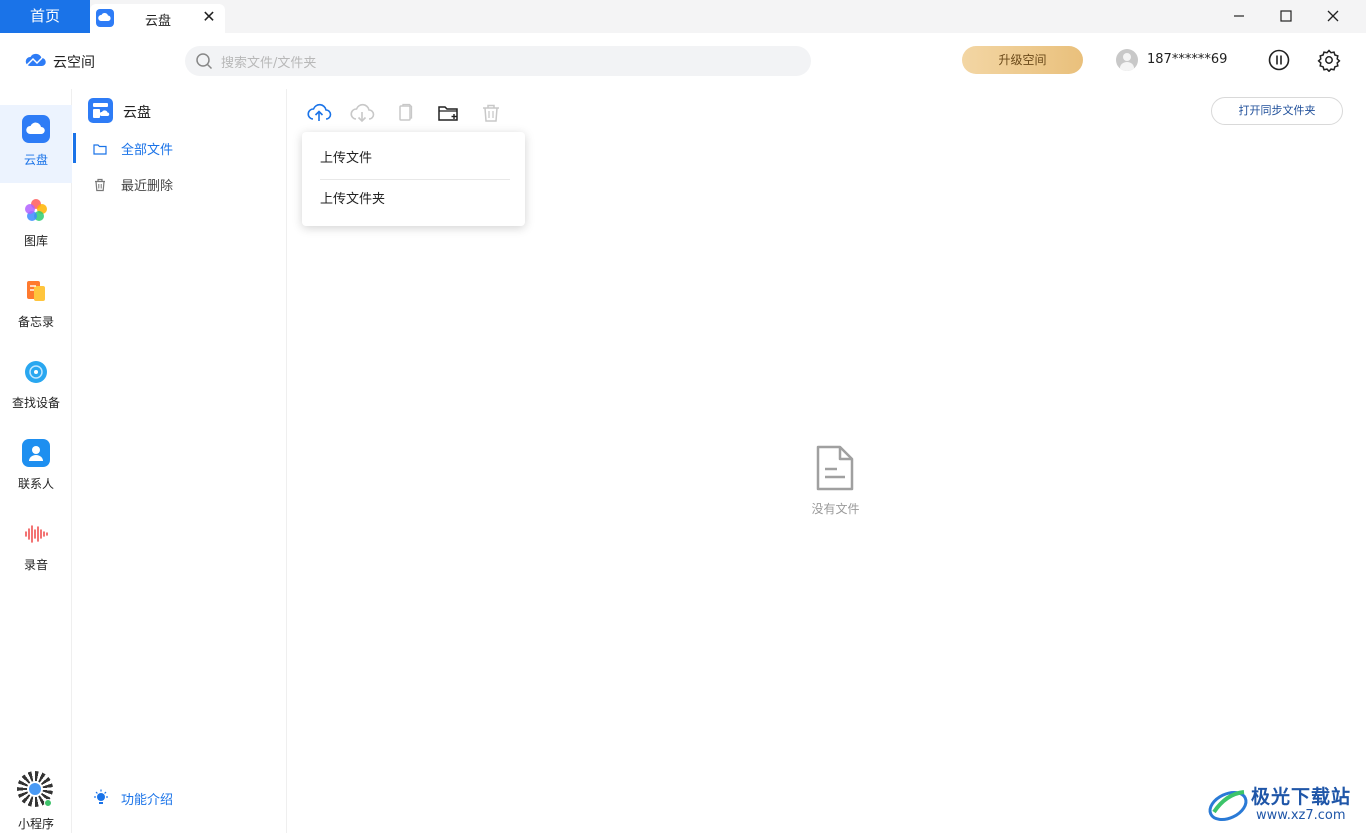  Describe the element at coordinates (1187, 59) in the screenshot. I see `username: 187******69` at that location.